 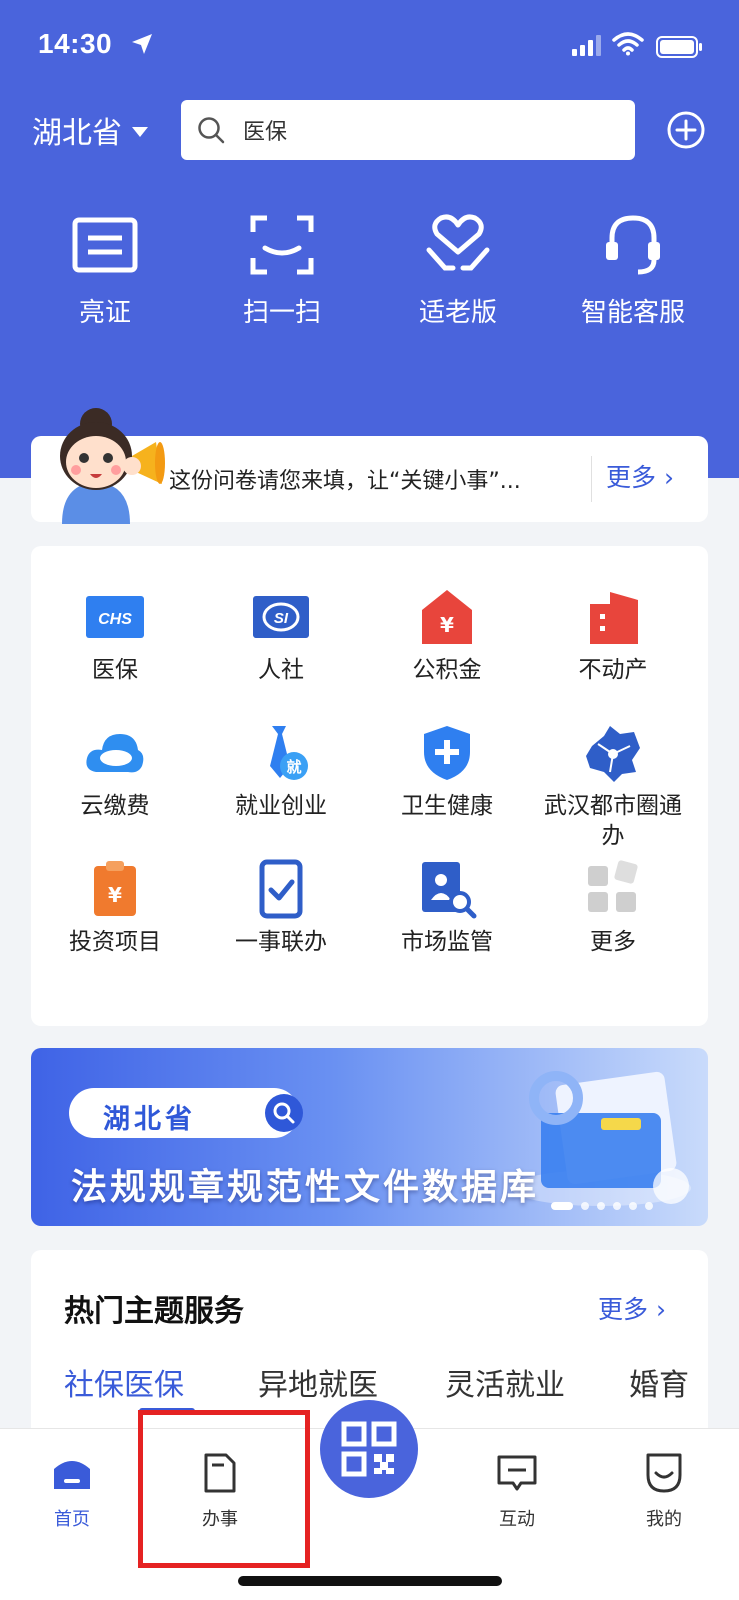 I want to click on service-wuhan-metro: 武汉都市圈通办, so click(x=613, y=787).